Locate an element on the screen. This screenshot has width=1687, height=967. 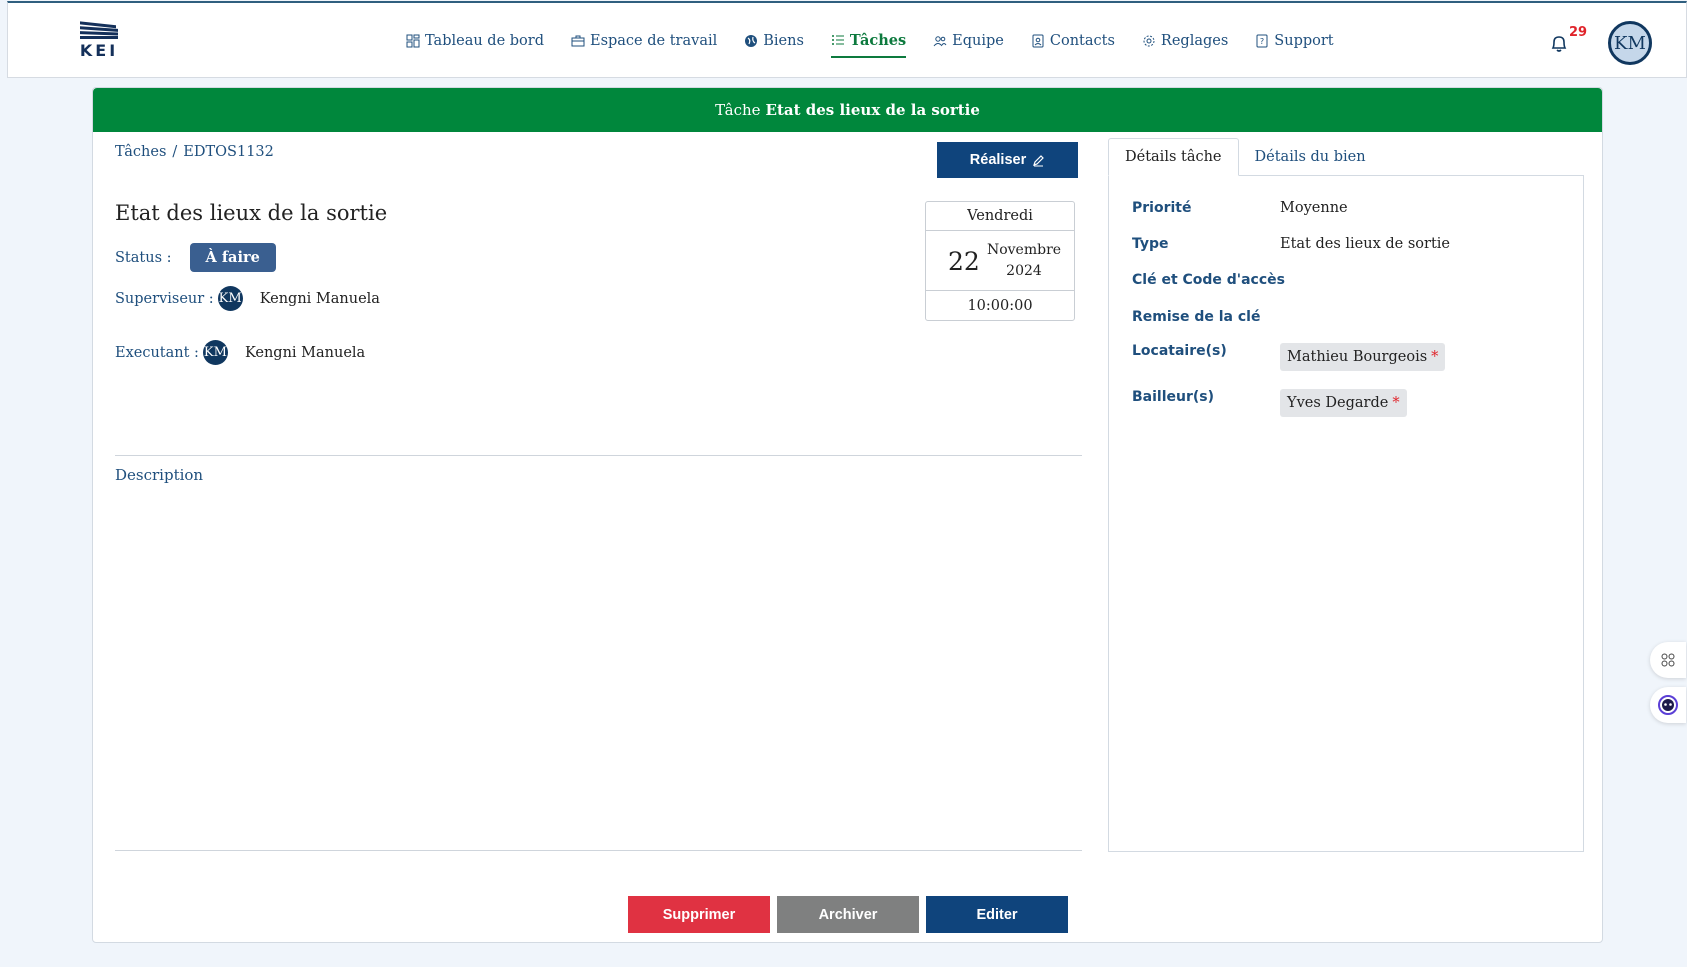
status-row: Status : À faire is located at coordinates (195, 257).